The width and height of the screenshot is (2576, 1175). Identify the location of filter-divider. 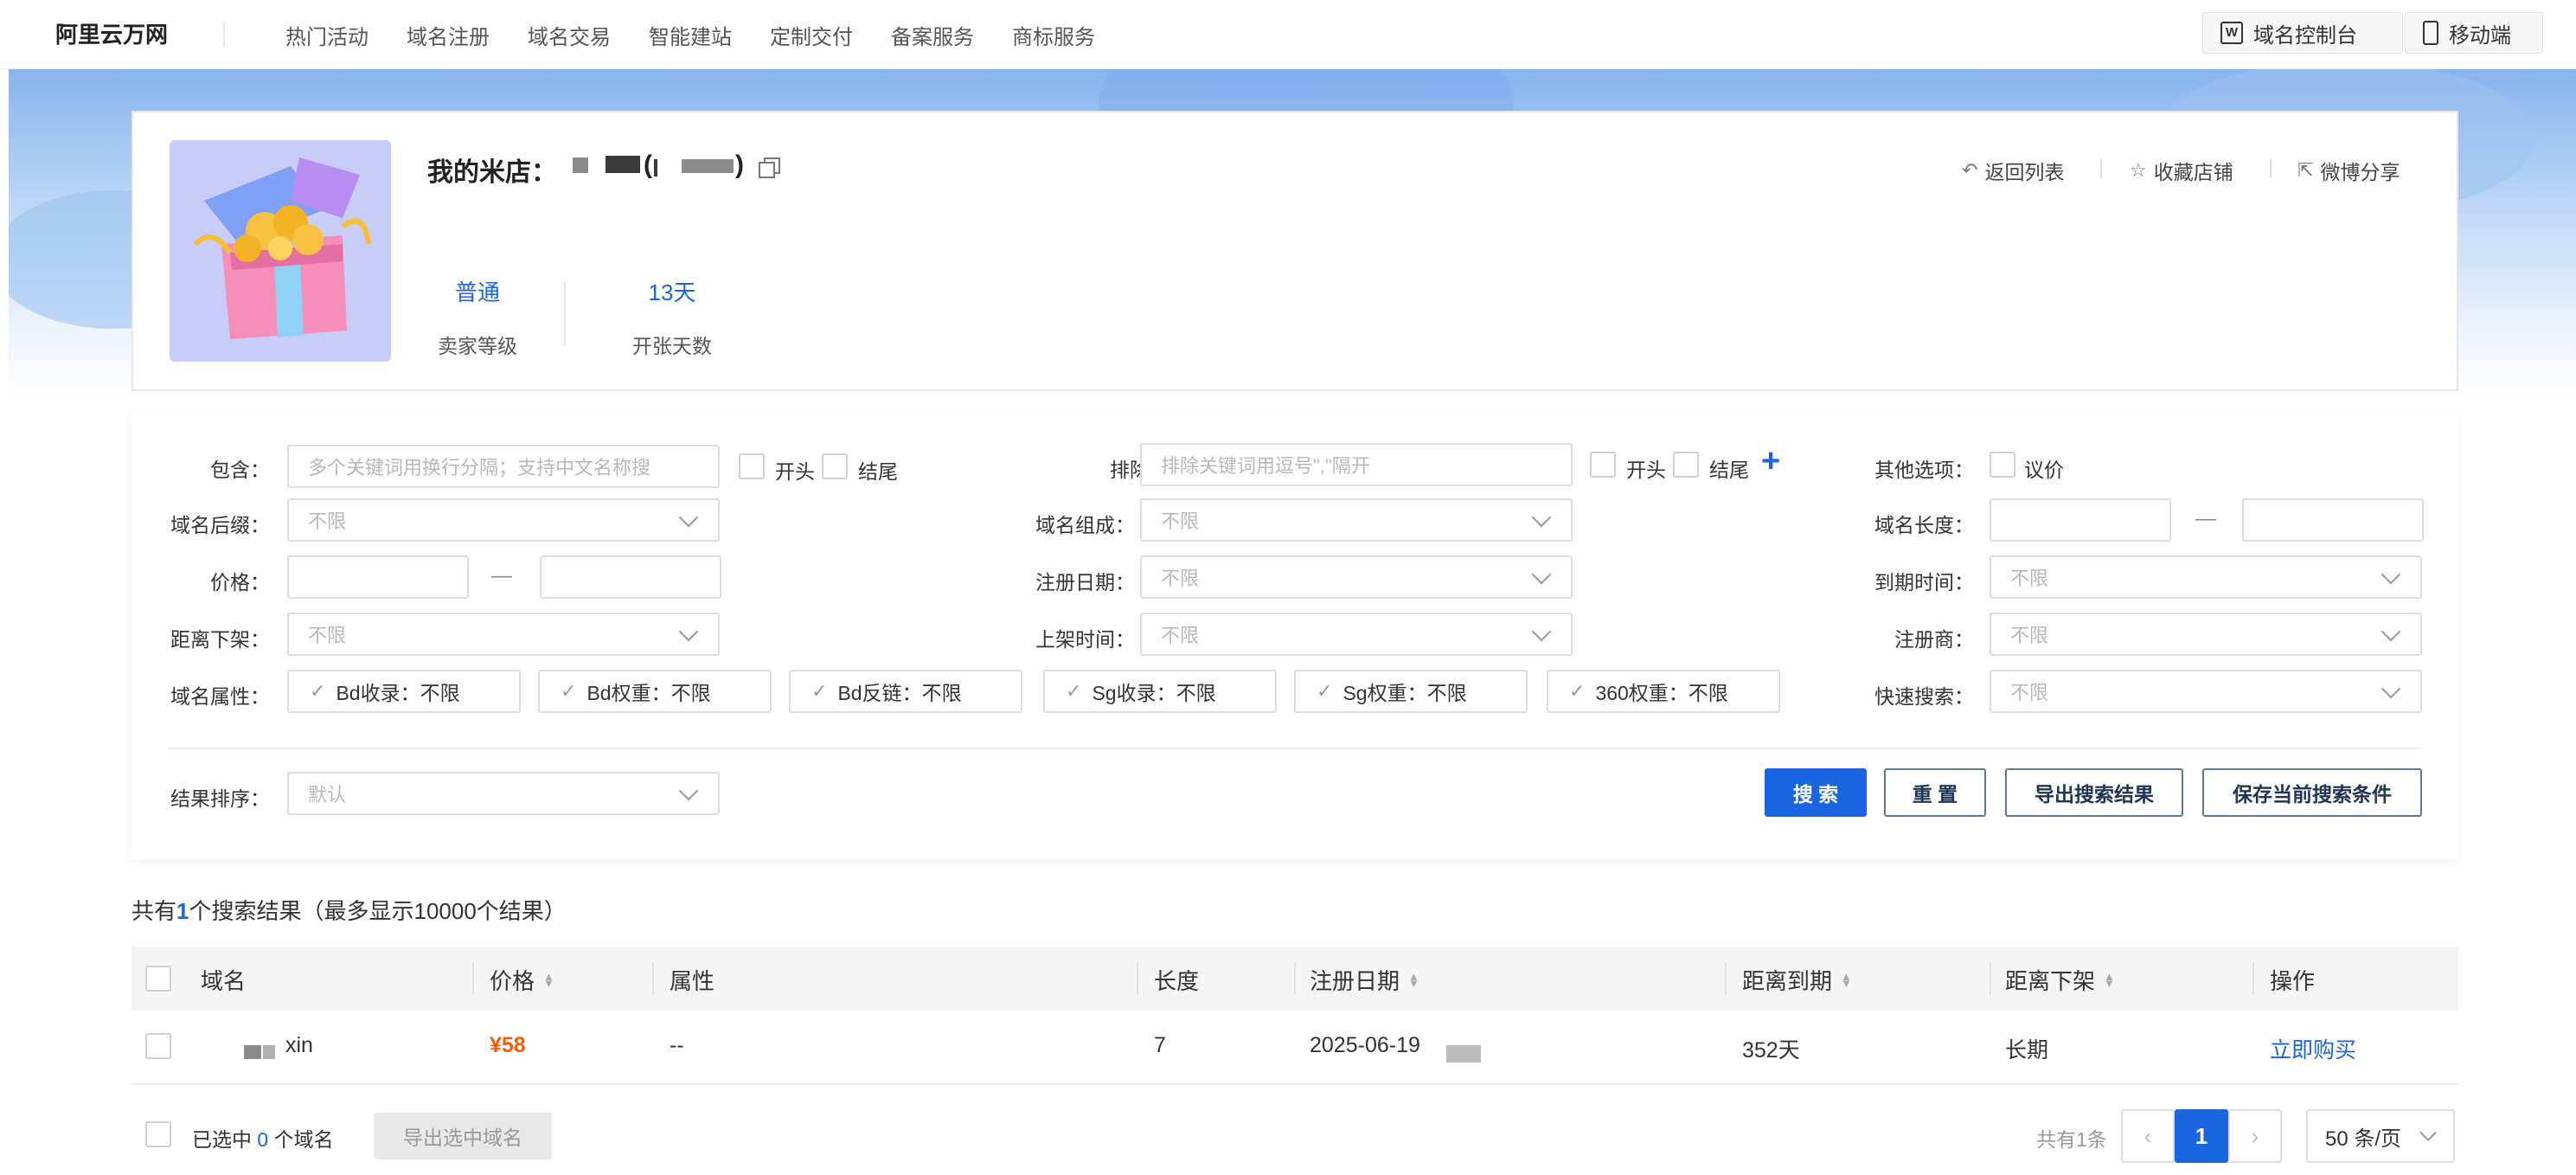
(1294, 748).